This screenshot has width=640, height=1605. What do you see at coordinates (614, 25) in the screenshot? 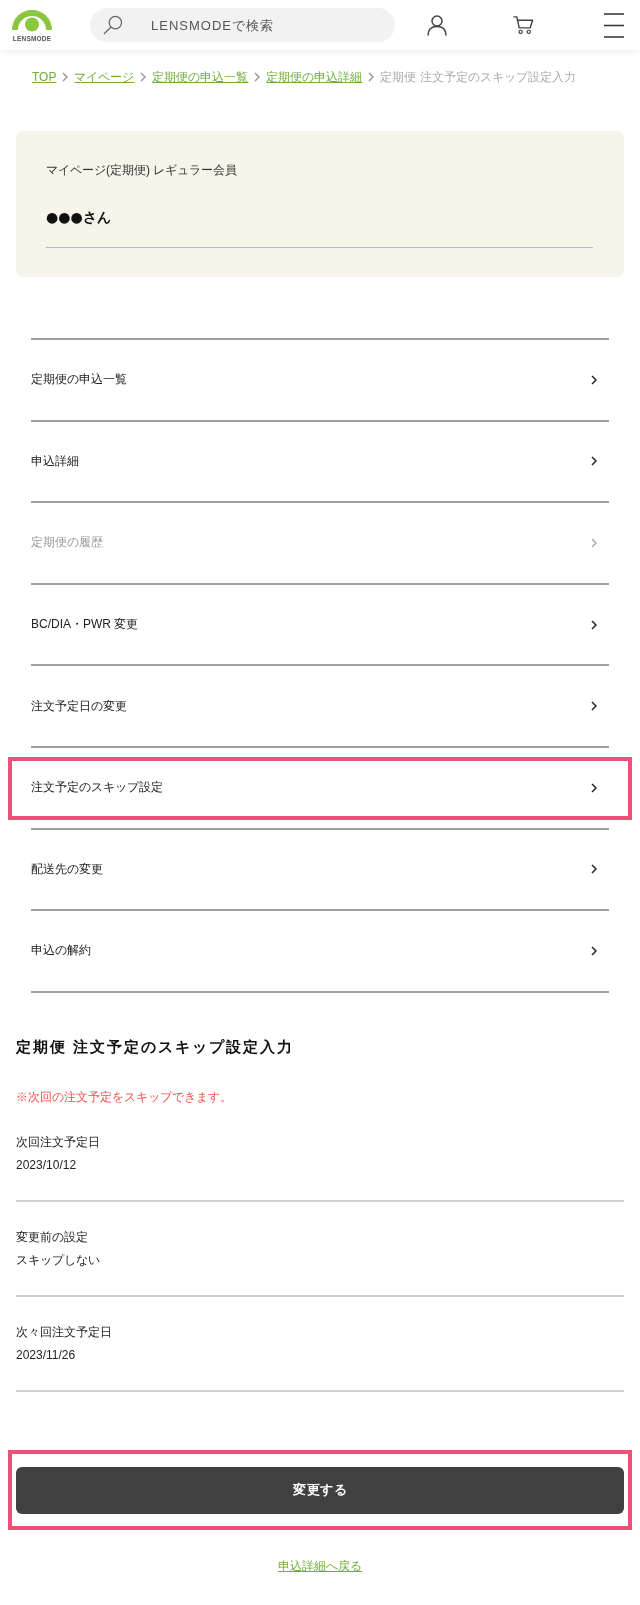
I see `menu-icon` at bounding box center [614, 25].